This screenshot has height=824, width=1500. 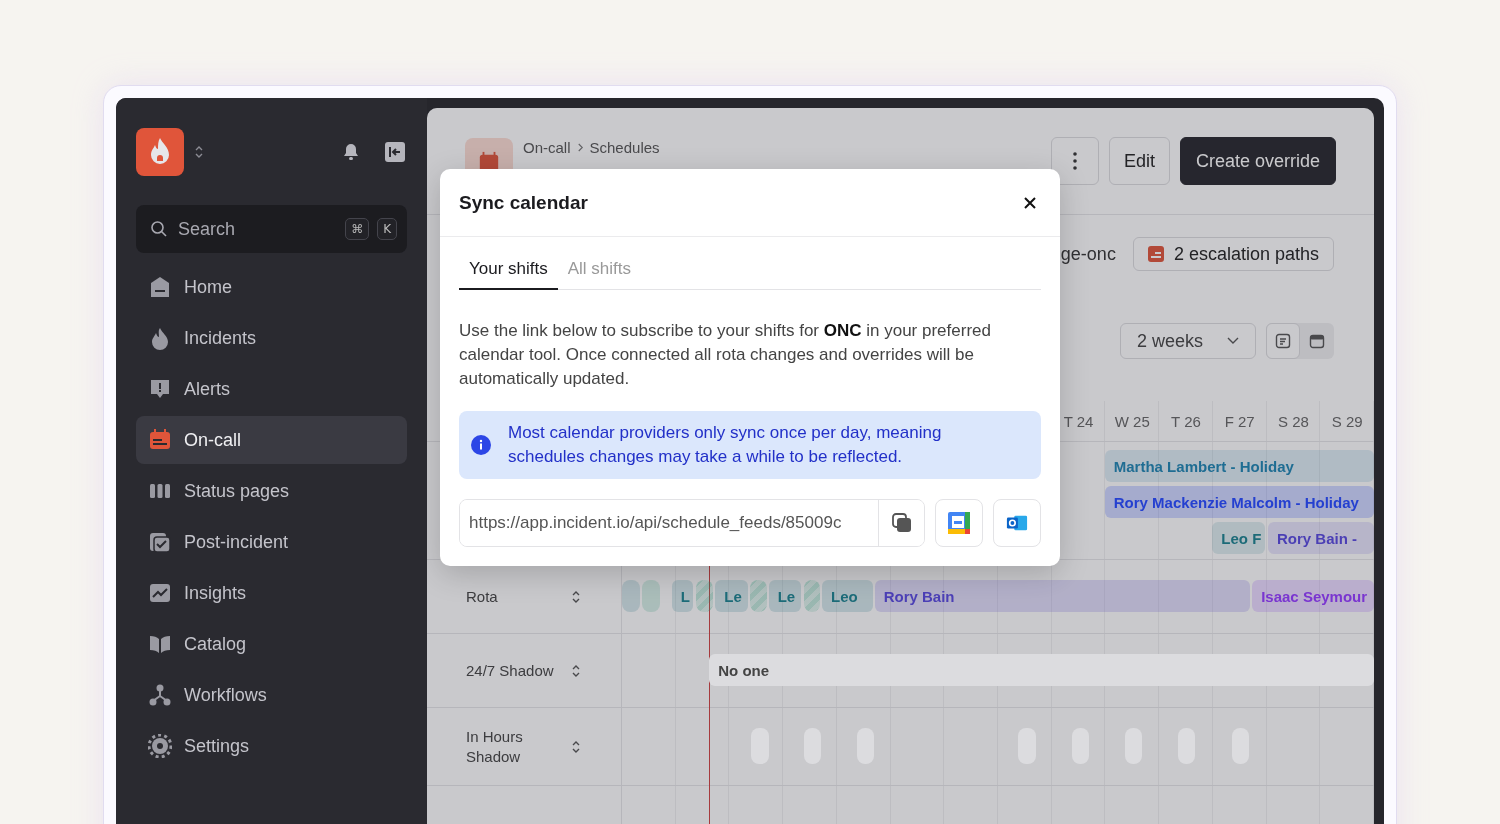 What do you see at coordinates (508, 270) in the screenshot?
I see `tab: Your shifts` at bounding box center [508, 270].